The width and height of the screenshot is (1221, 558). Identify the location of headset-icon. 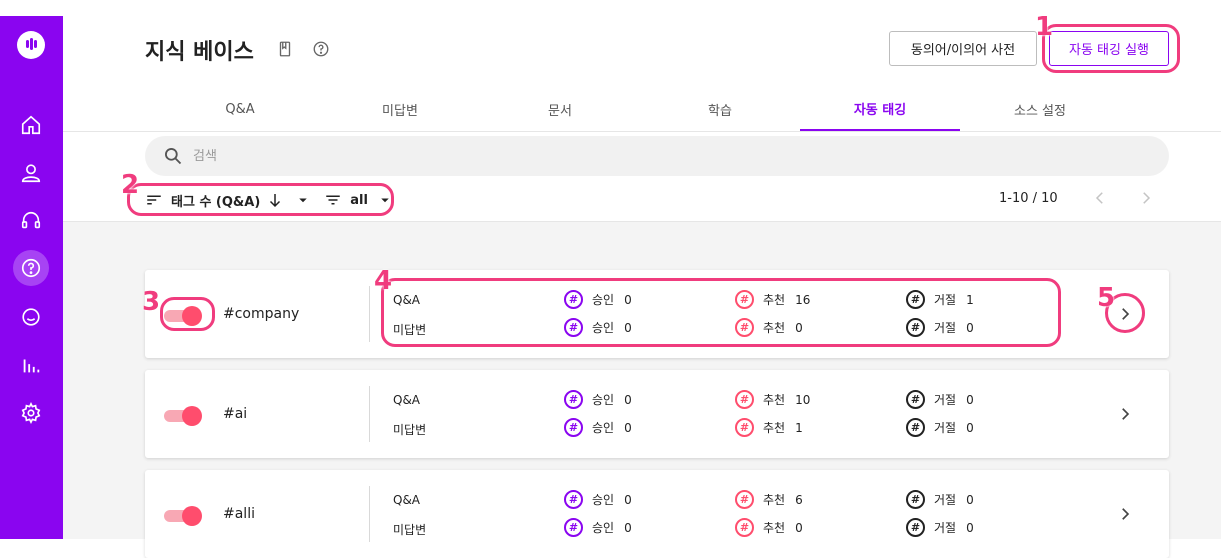
(31, 221).